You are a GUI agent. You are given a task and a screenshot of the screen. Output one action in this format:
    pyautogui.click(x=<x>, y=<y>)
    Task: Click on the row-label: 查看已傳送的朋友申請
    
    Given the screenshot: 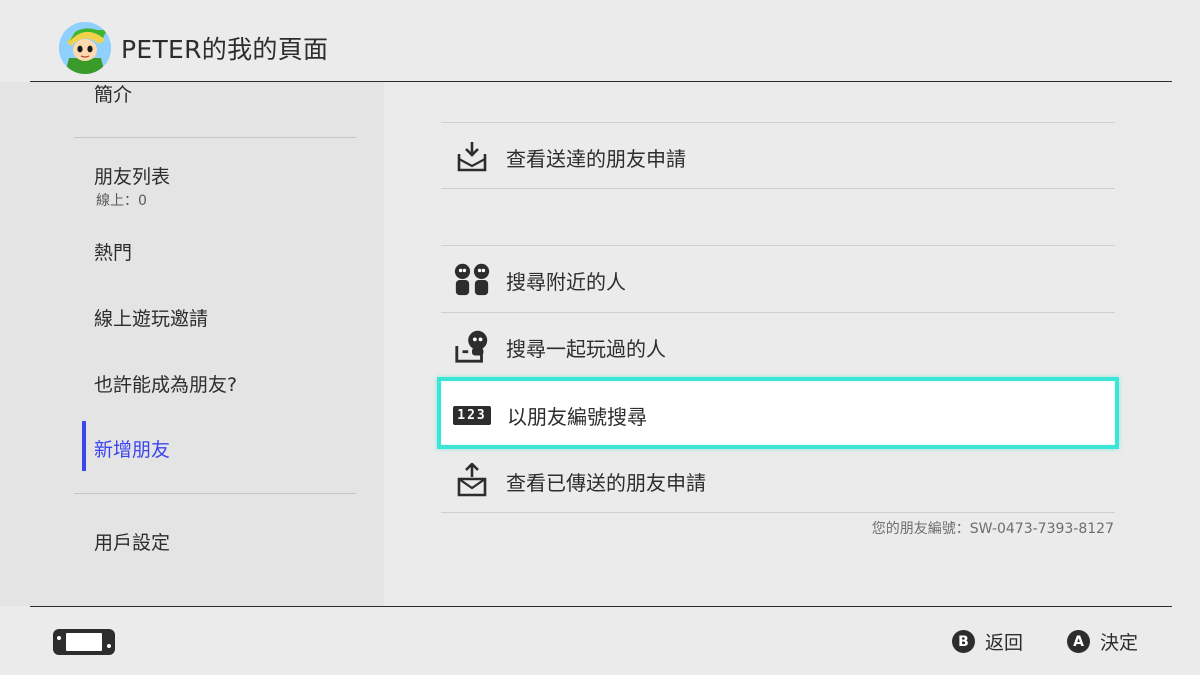 What is the action you would take?
    pyautogui.click(x=606, y=483)
    